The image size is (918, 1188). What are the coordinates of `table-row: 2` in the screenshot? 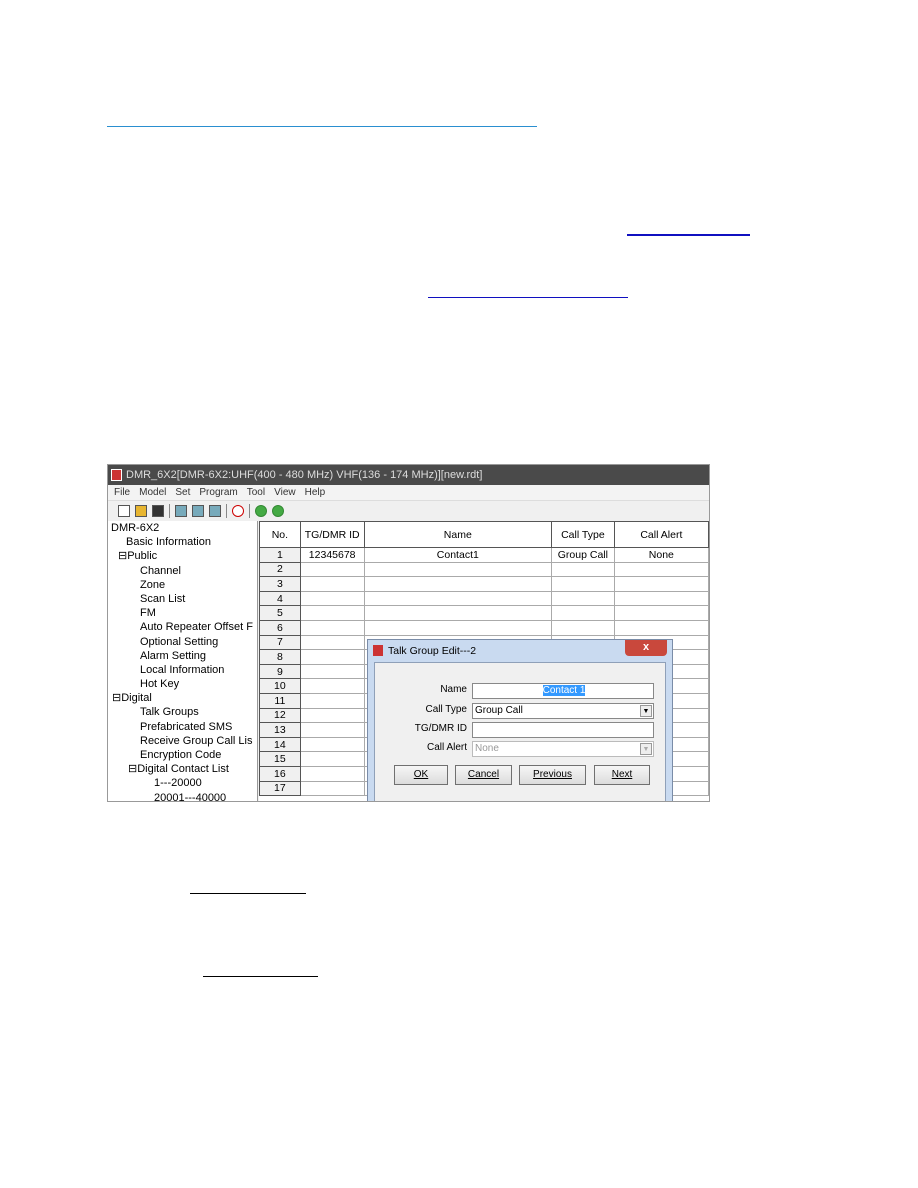 It's located at (484, 569).